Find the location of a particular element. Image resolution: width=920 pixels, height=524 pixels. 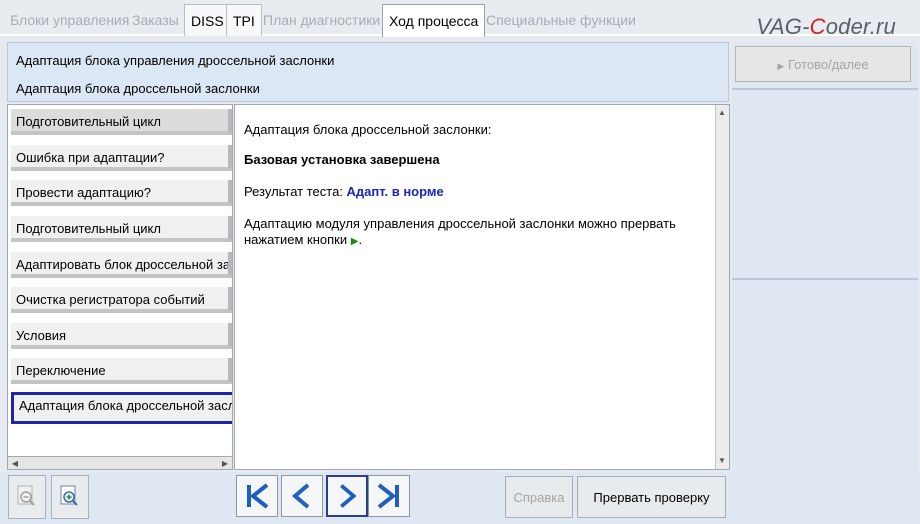

tab-control-units: Блоки управления is located at coordinates (70, 20).